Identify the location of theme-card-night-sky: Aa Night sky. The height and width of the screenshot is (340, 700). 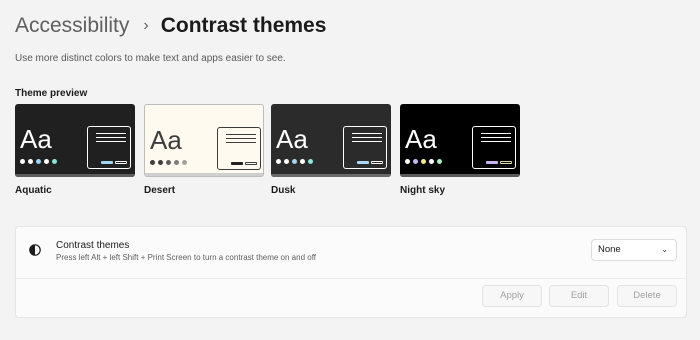
(460, 150).